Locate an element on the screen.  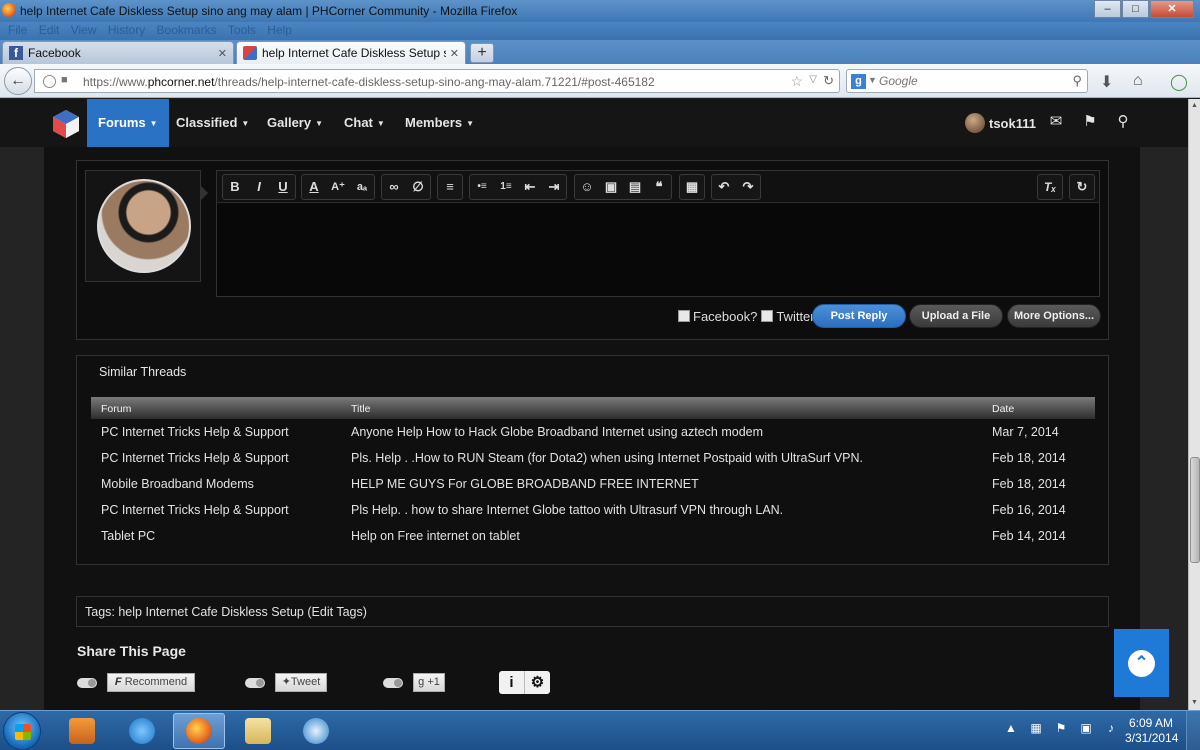
underline-button: U is located at coordinates (283, 187).